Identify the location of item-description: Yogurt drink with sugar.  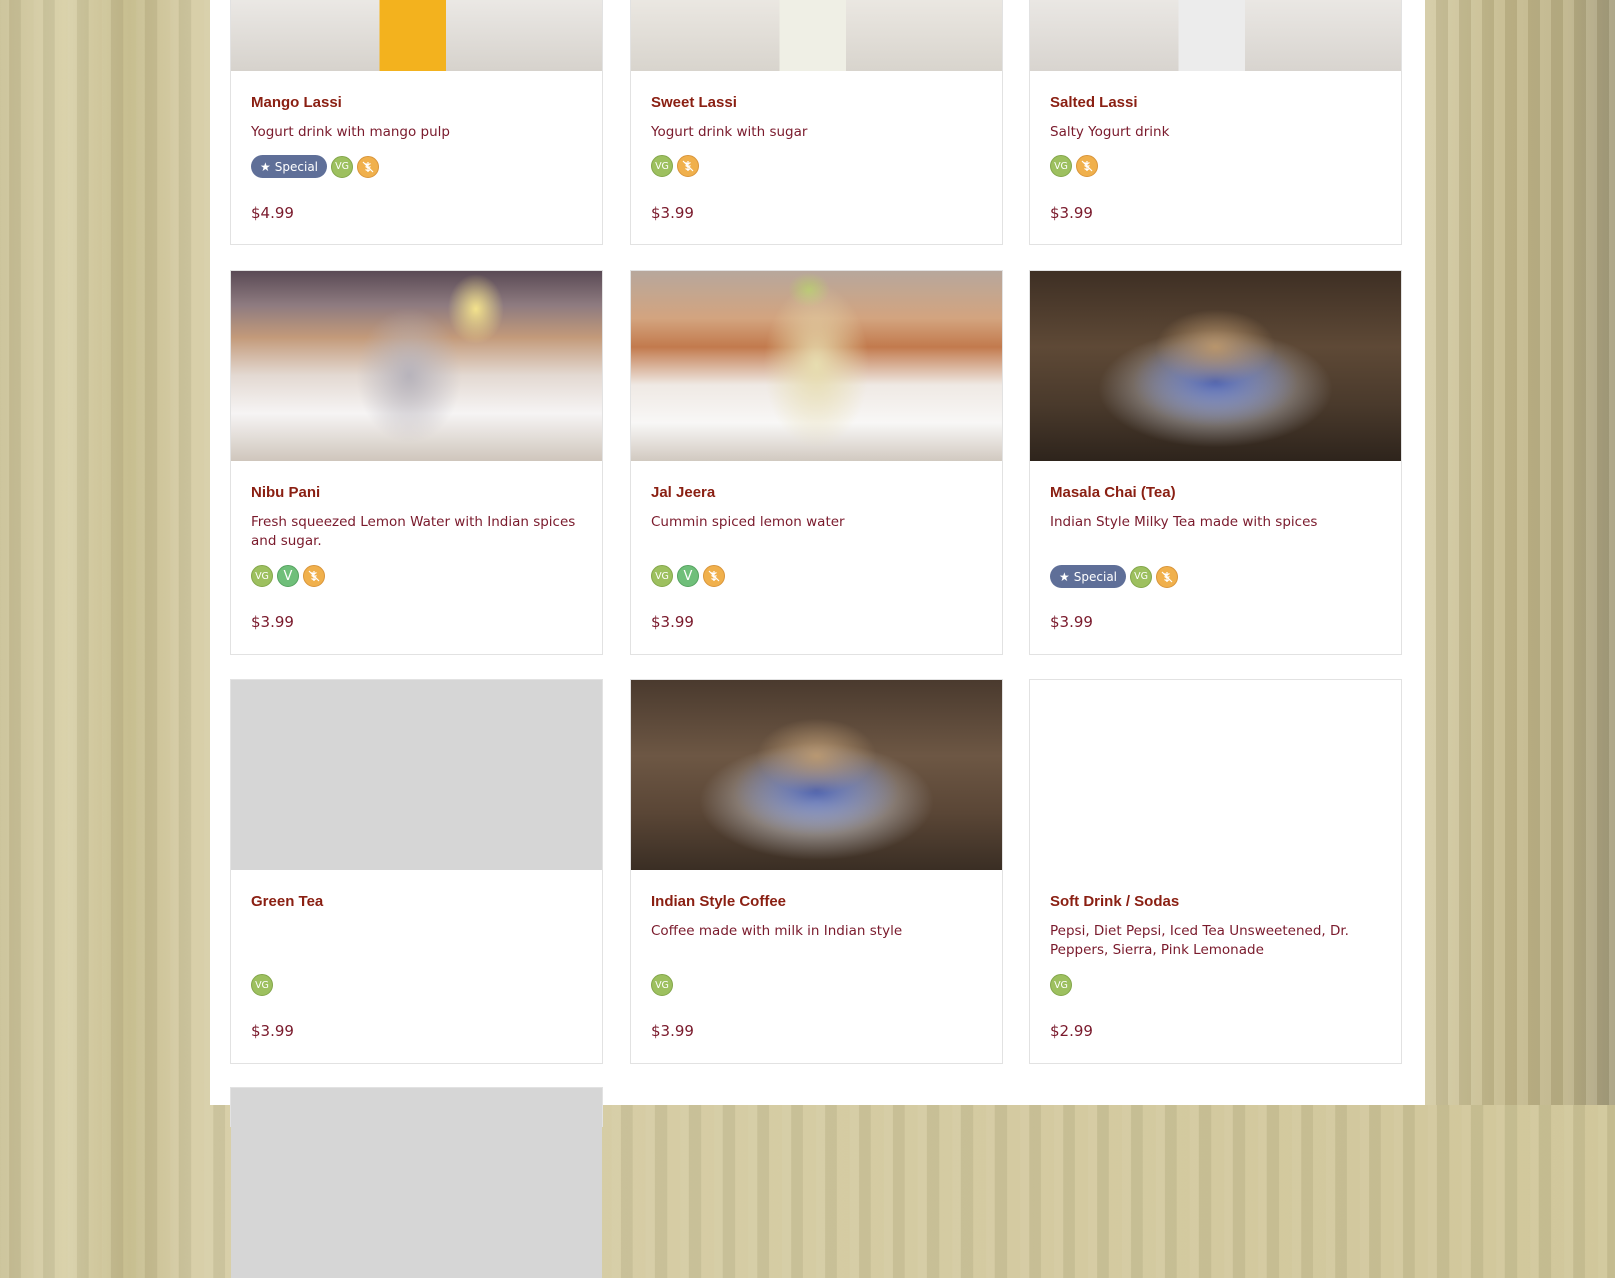
(729, 132).